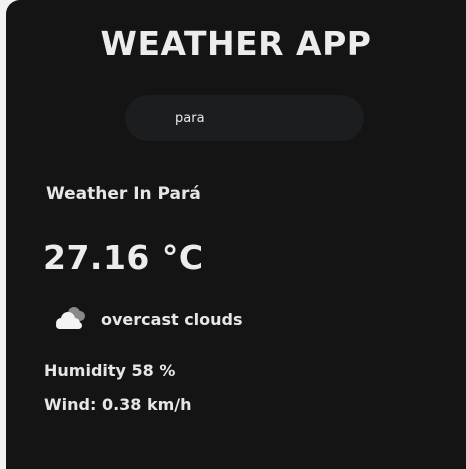  Describe the element at coordinates (236, 43) in the screenshot. I see `app-title: WEATHER APP` at that location.